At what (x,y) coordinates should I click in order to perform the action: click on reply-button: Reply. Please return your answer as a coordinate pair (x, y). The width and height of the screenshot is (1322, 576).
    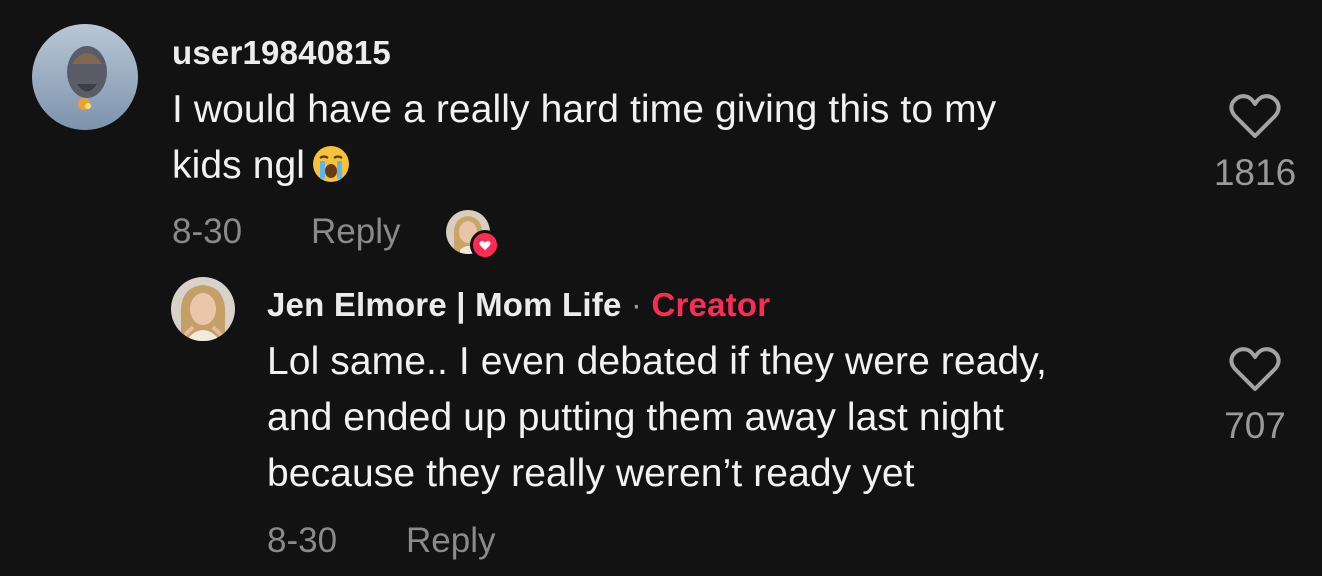
    Looking at the image, I should click on (355, 232).